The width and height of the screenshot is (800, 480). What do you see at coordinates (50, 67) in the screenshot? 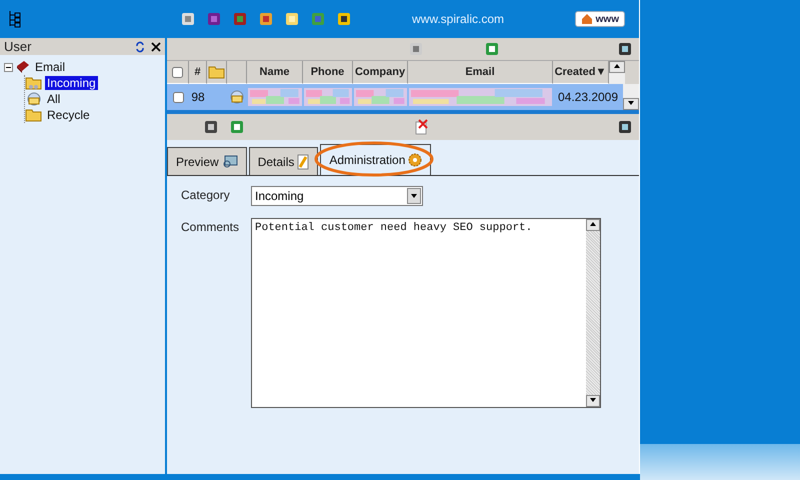
I see `tree-item: Email` at bounding box center [50, 67].